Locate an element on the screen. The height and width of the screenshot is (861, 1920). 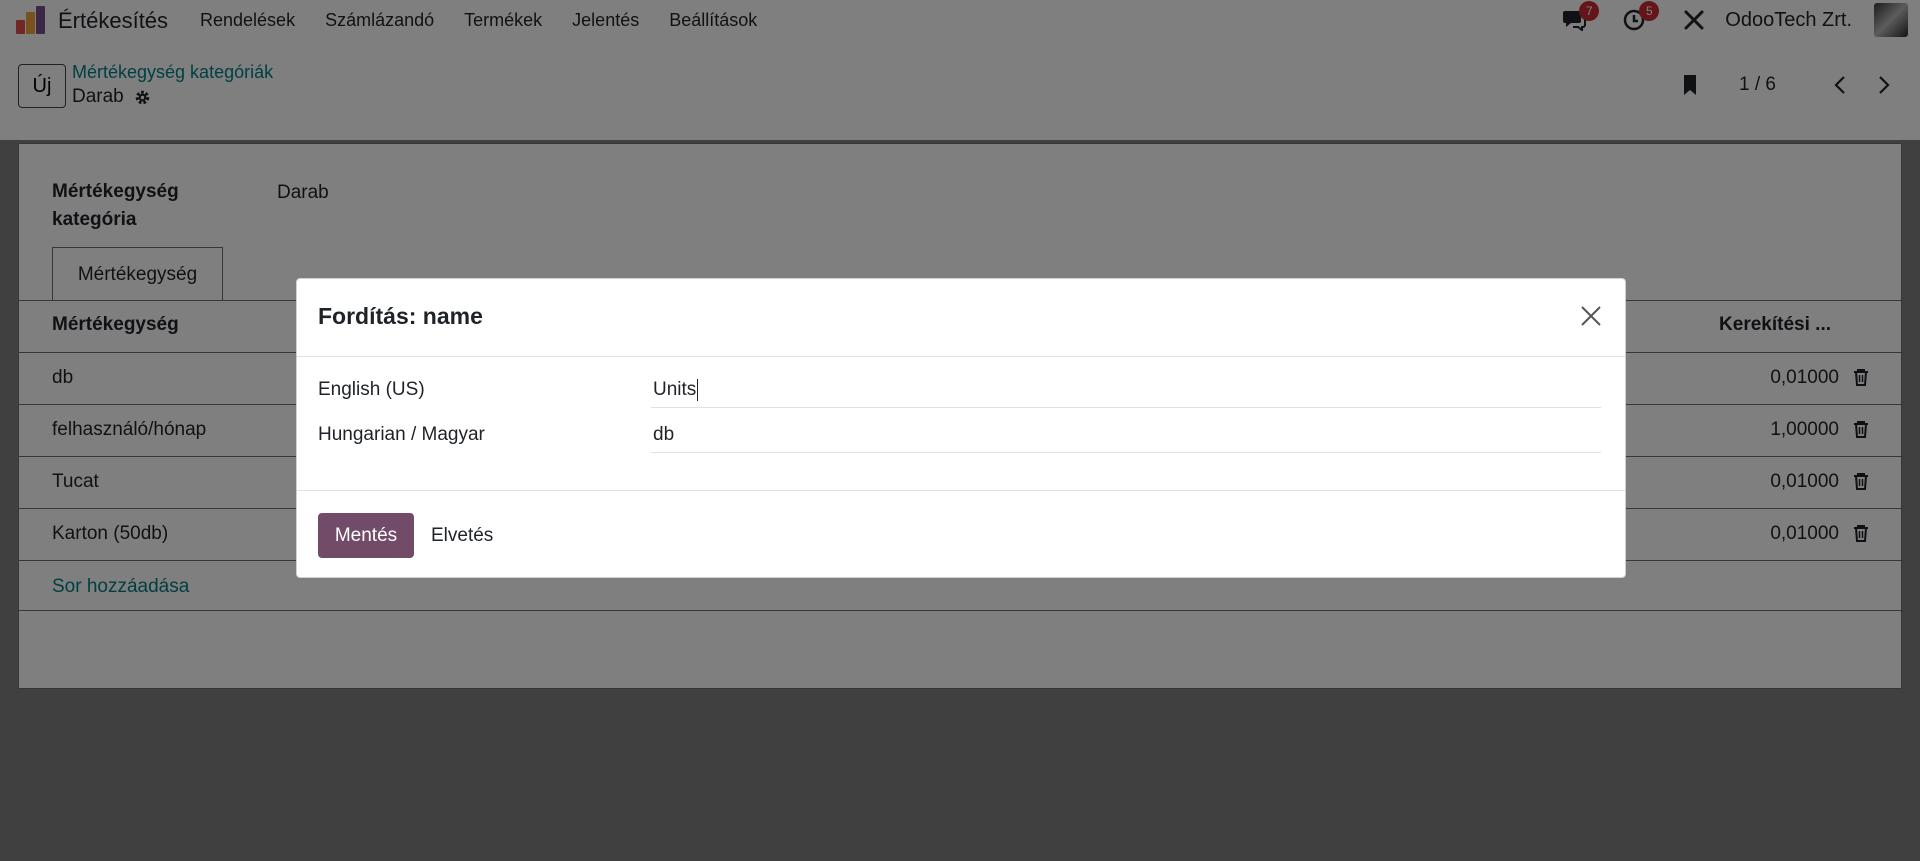
dialog-body: English (US) Hungarian / Magyar is located at coordinates (961, 424).